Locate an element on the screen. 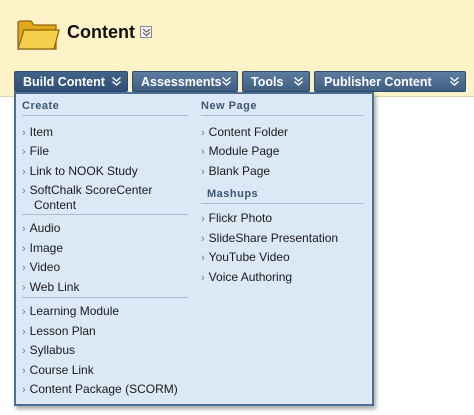  menu-item-course-link: › Course Link is located at coordinates (58, 370).